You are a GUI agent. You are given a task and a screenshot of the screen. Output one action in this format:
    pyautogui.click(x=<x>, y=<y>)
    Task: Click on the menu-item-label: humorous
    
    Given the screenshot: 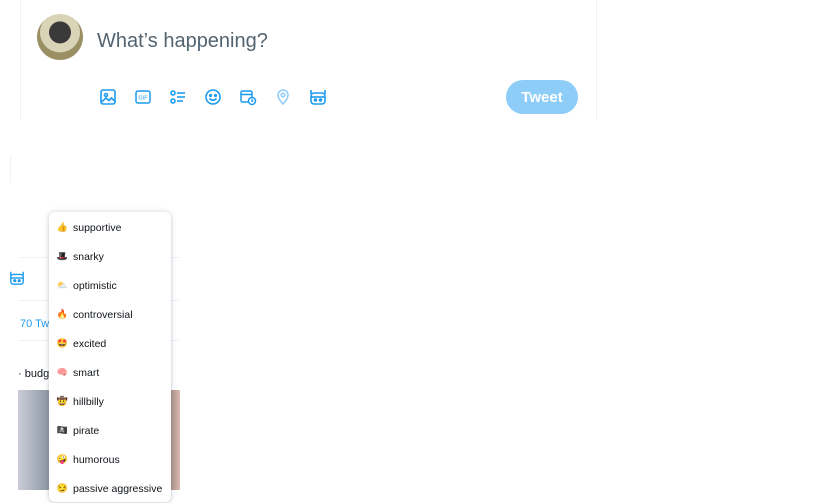 What is the action you would take?
    pyautogui.click(x=96, y=459)
    